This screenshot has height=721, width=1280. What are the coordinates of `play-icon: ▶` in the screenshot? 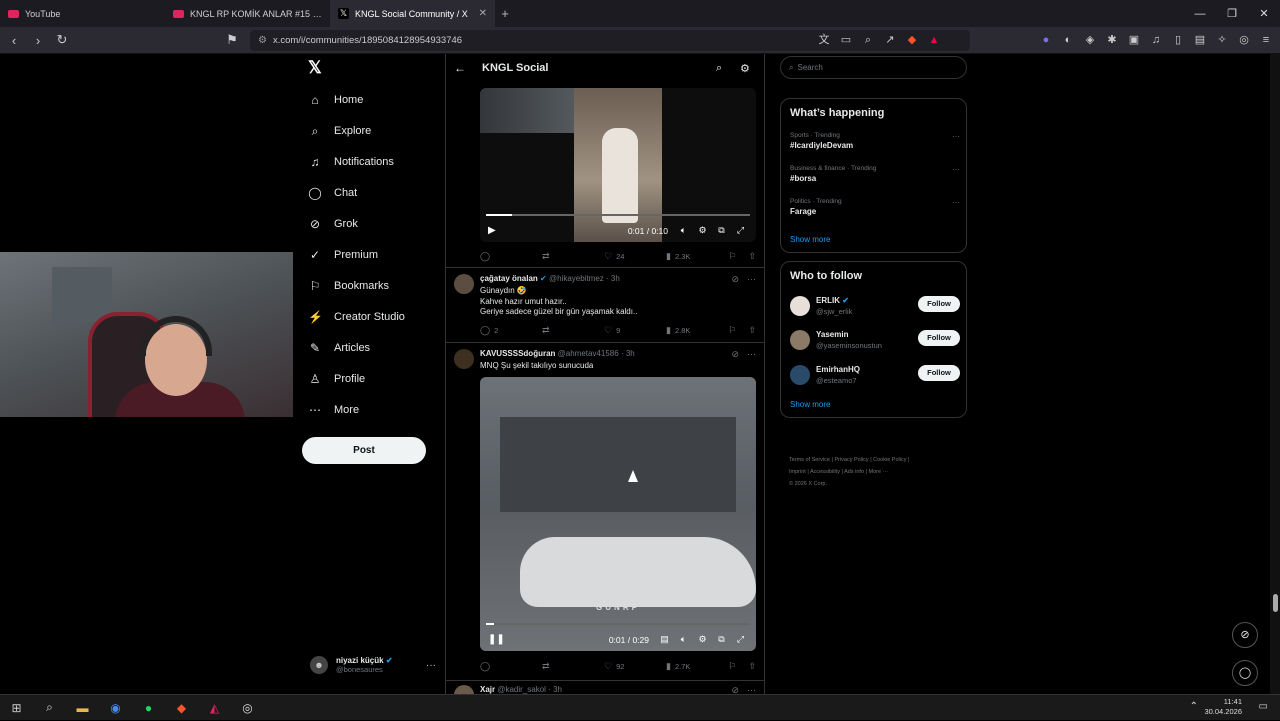 It's located at (495, 230).